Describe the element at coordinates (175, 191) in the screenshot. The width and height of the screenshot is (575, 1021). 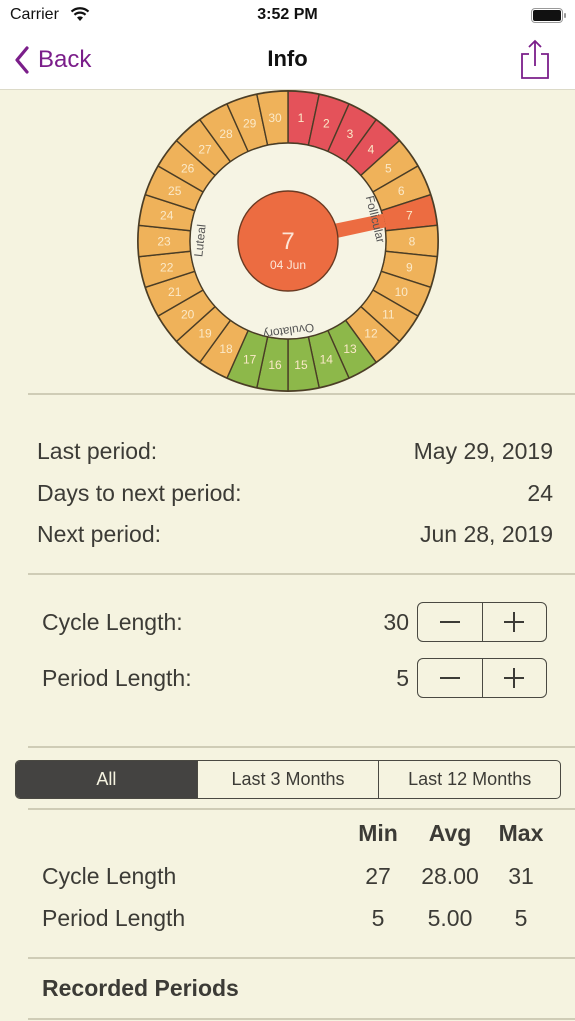
I see `day-label-25: 25` at that location.